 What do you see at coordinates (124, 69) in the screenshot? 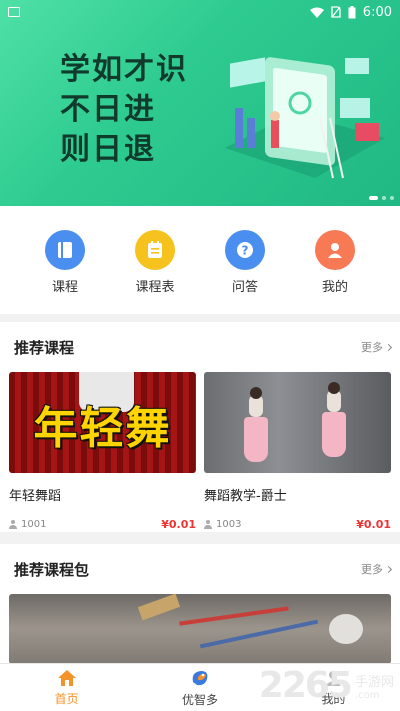
I see `banner-line-1: 学如才识` at bounding box center [124, 69].